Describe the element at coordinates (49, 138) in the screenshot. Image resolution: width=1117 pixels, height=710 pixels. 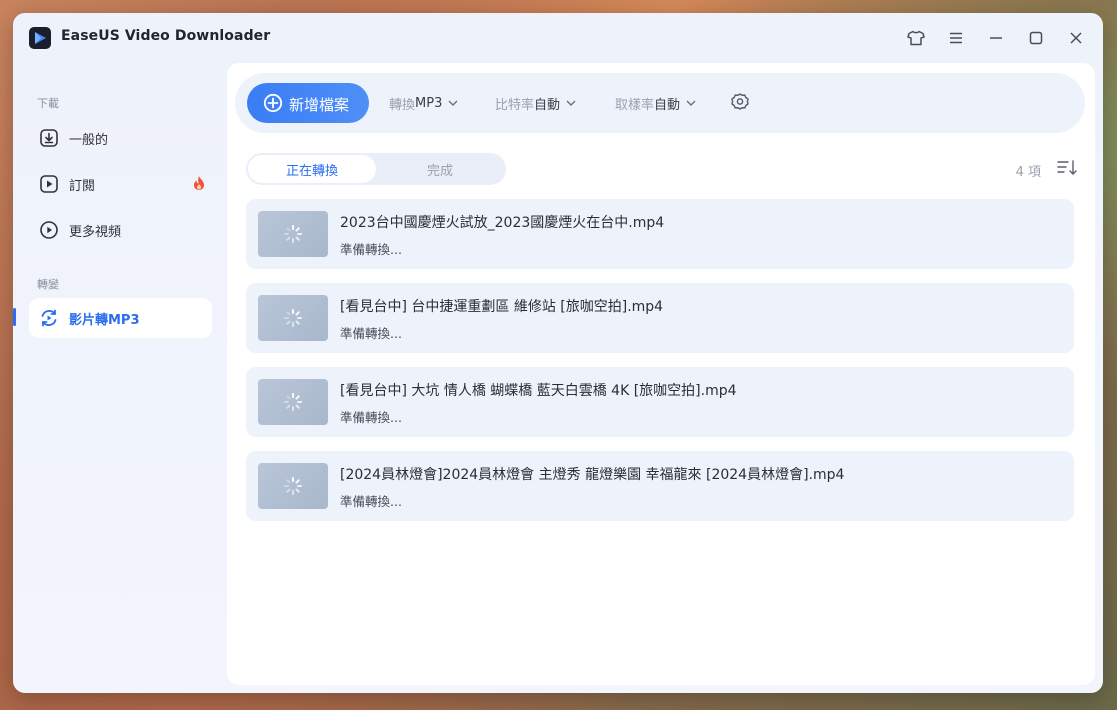
I see `download-box-icon` at that location.